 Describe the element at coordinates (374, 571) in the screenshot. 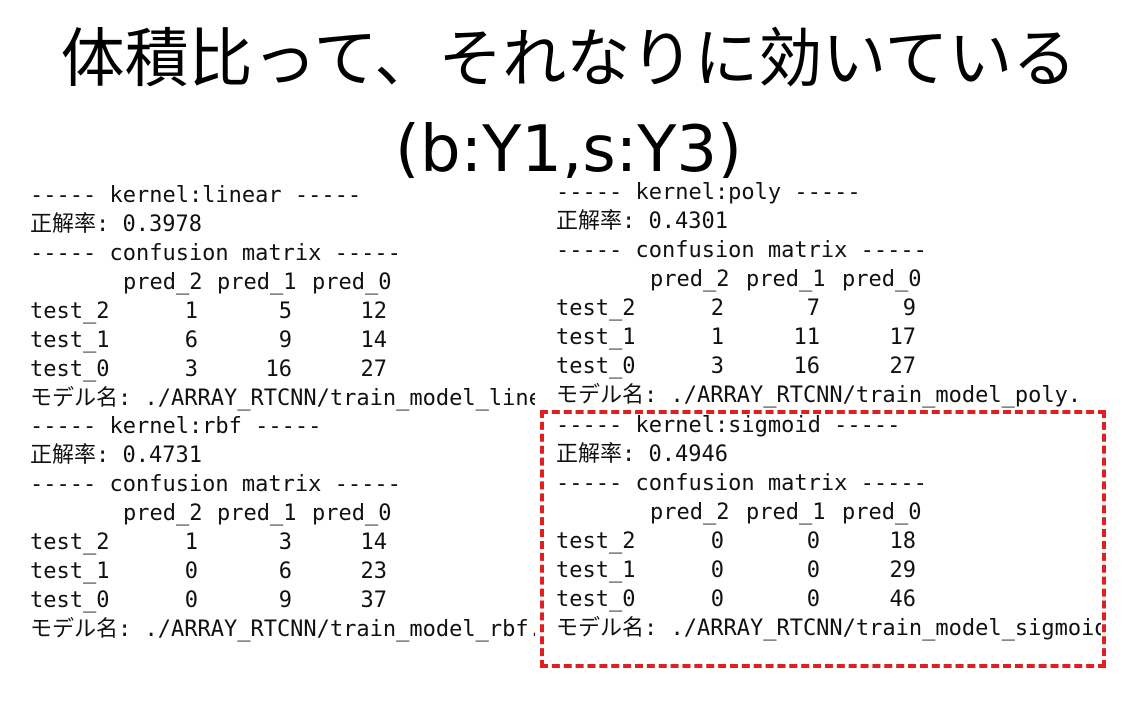

I see `matrix-cell: 23` at that location.